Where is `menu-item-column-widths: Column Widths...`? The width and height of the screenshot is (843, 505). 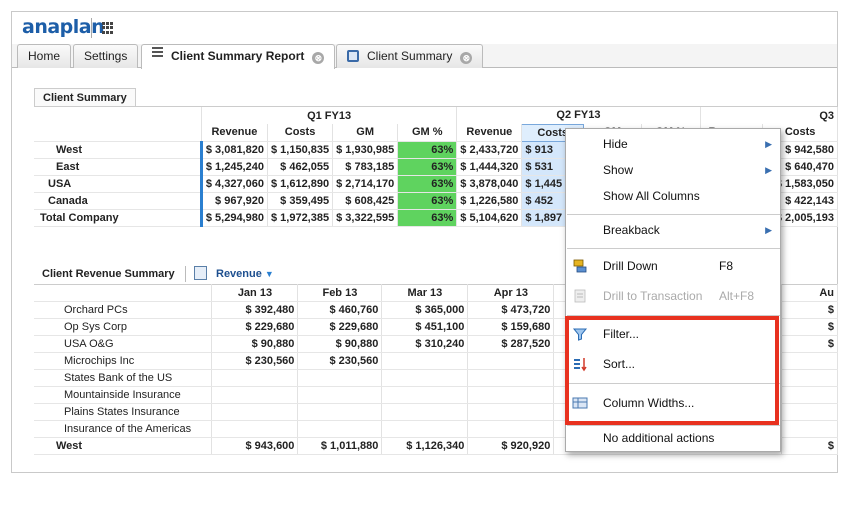
menu-item-column-widths: Column Widths... is located at coordinates (673, 403).